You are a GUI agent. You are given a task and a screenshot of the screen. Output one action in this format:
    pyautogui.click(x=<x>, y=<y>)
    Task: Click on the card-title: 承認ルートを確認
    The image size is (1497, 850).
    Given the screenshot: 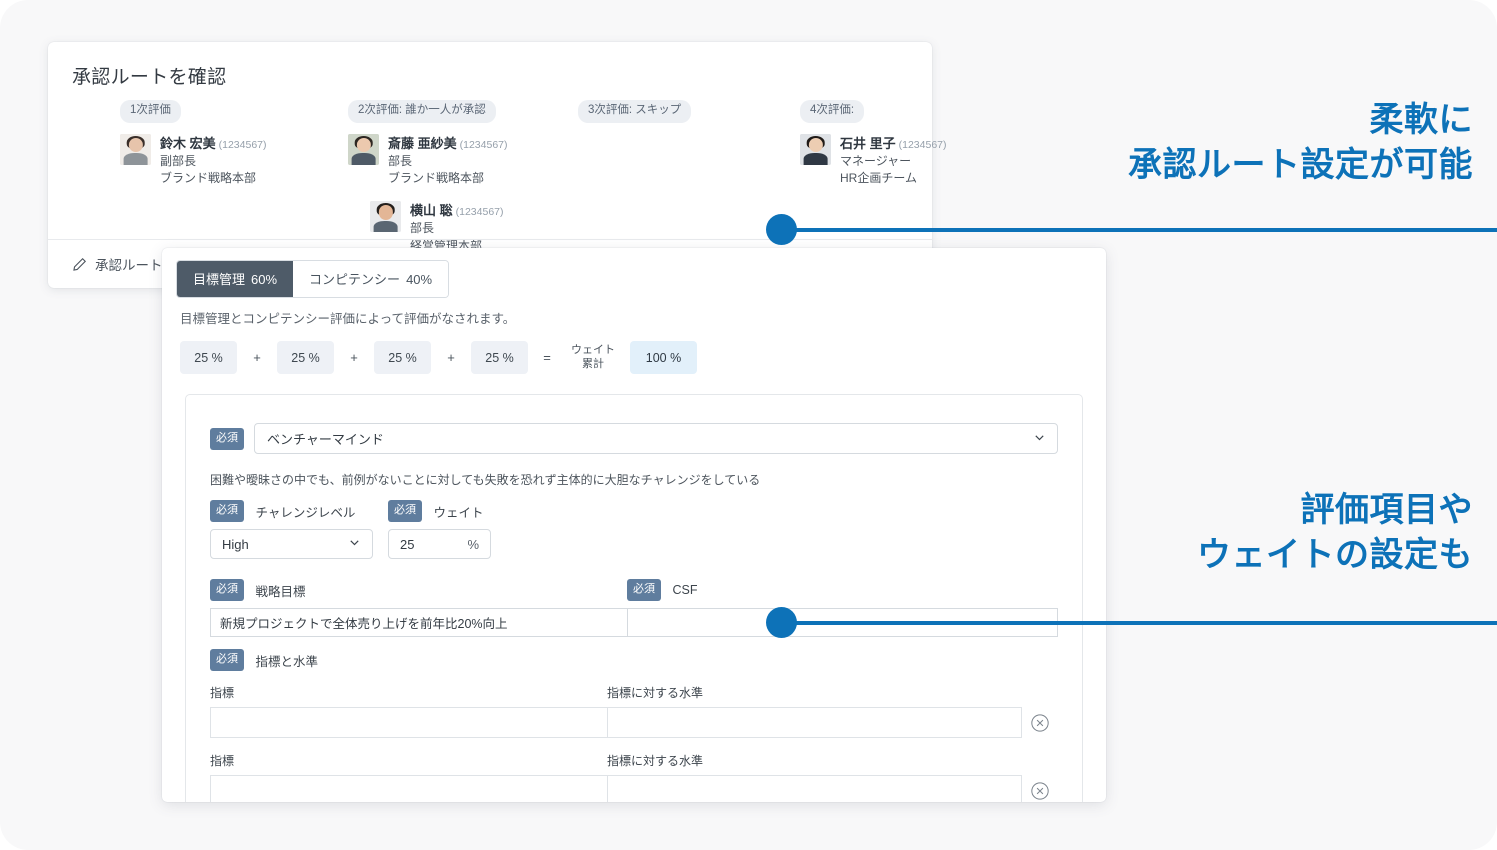 What is the action you would take?
    pyautogui.click(x=149, y=77)
    